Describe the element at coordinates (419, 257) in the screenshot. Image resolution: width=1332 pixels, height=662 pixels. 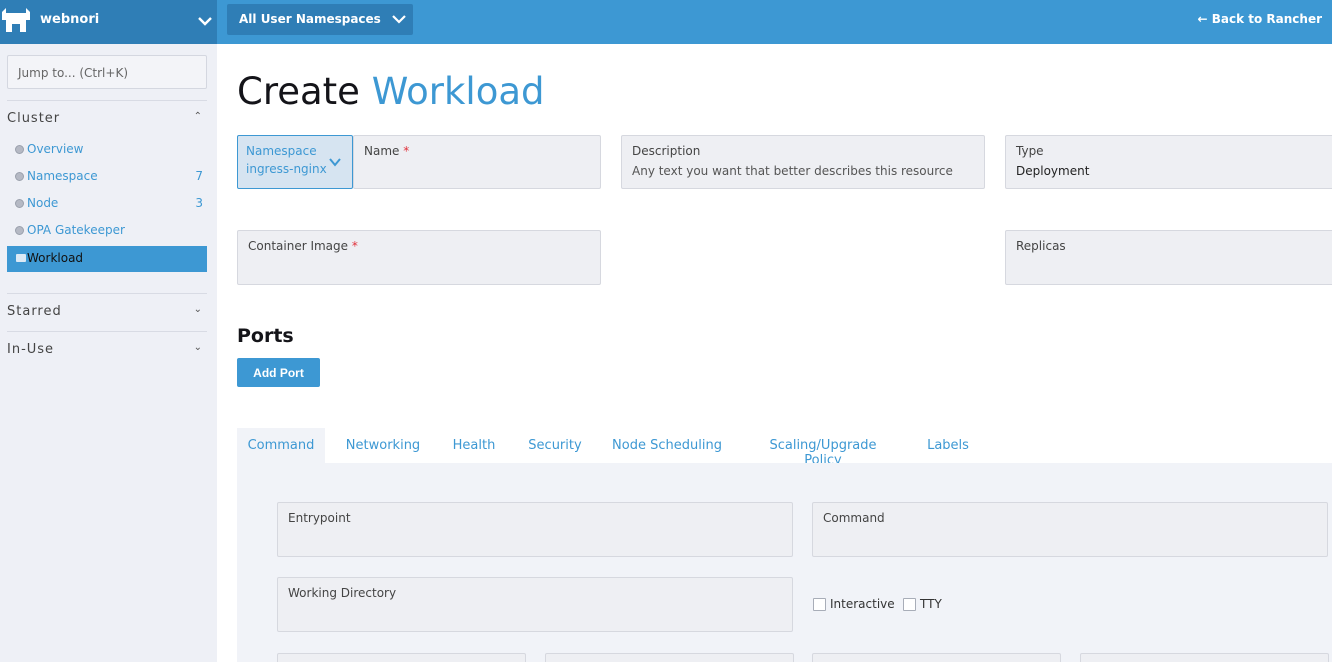
I see `container-image-field: Container Image *` at that location.